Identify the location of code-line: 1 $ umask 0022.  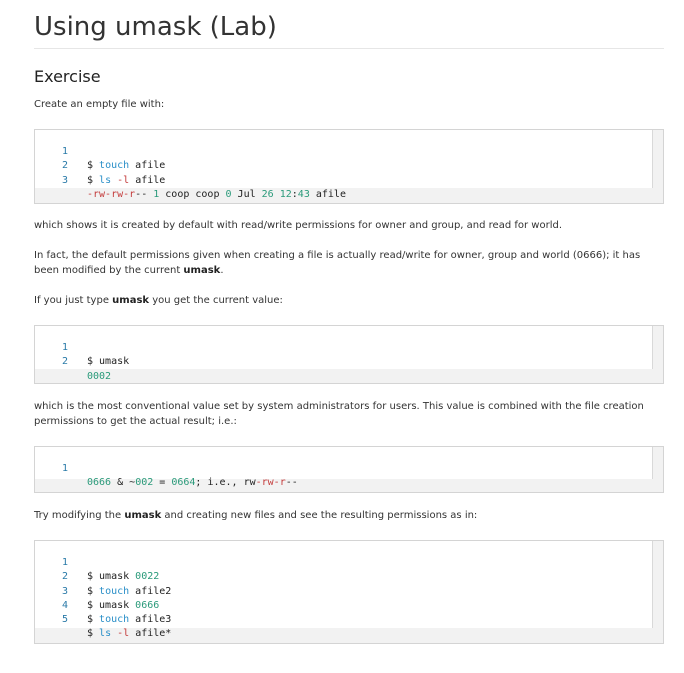
(343, 562).